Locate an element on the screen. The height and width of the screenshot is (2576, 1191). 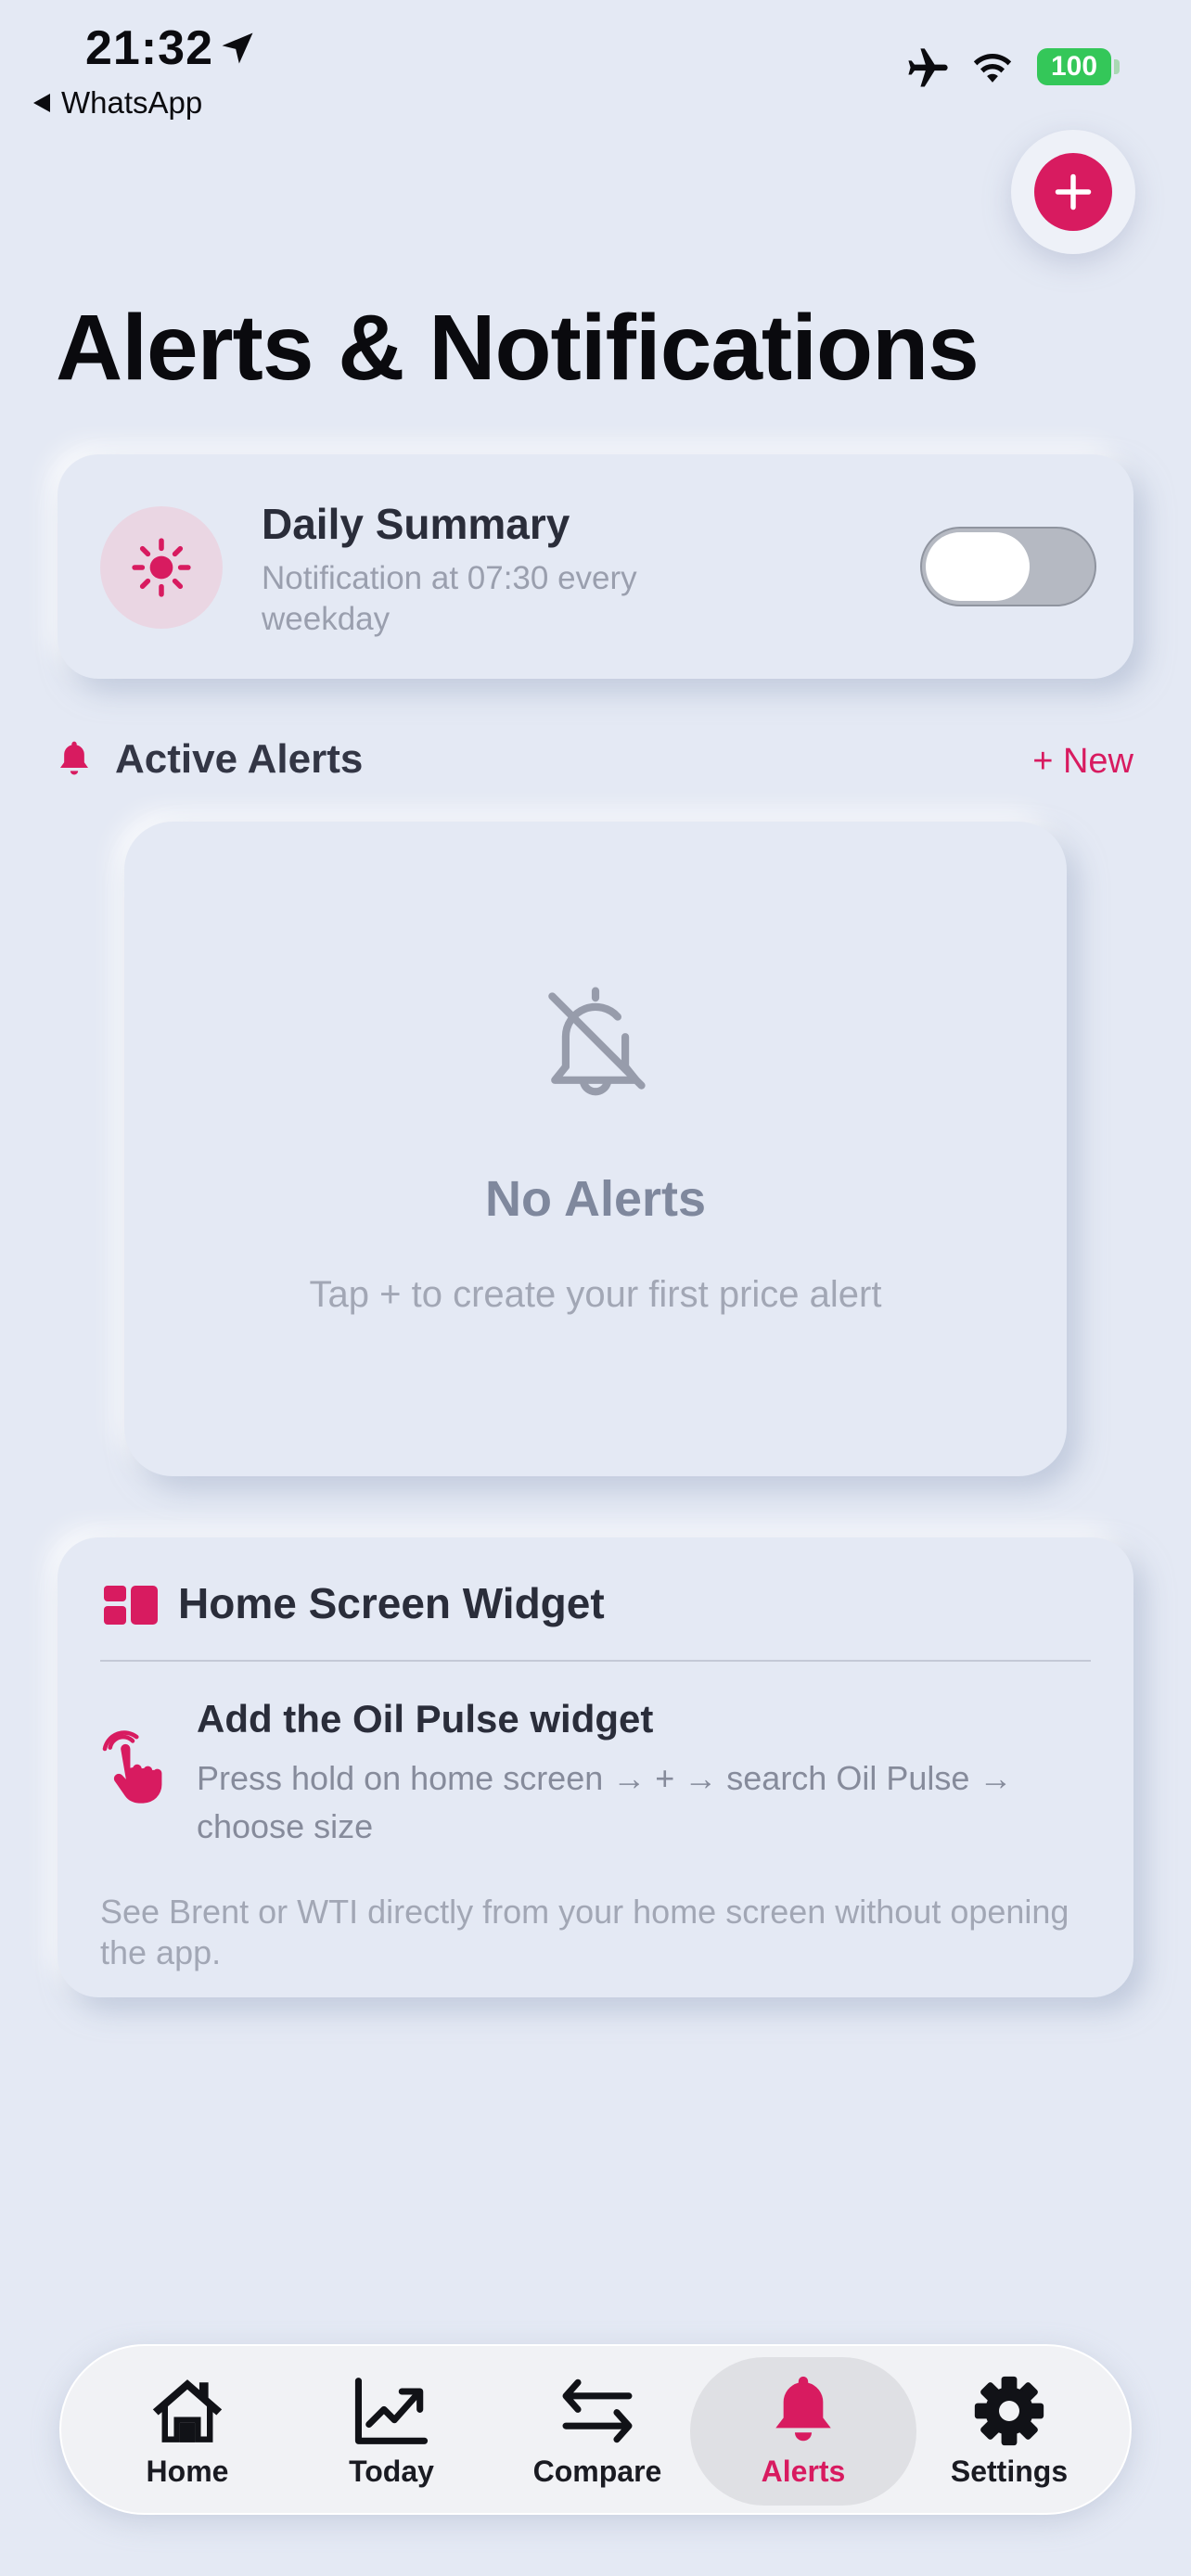
add-alert-button is located at coordinates (1073, 192).